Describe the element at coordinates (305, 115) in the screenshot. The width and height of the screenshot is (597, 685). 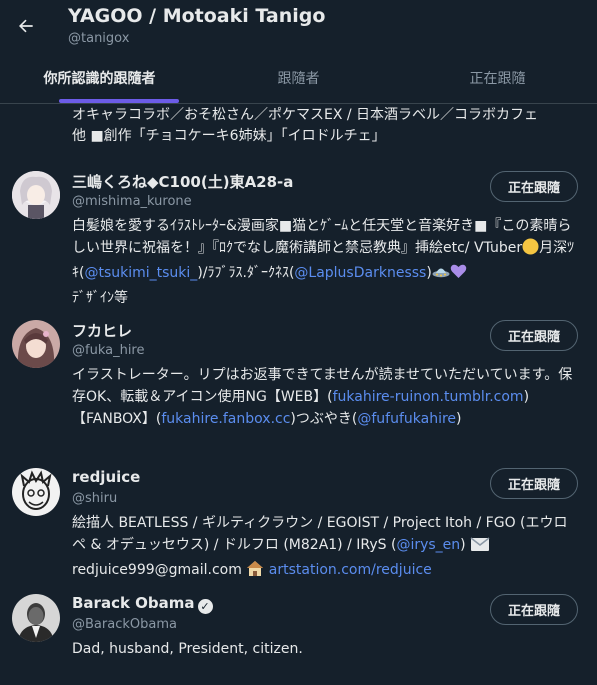
I see `bio-line: オキャラコラボ／おそ松さん／ポケマスEX / 日本酒ラベル／コラボカフェ` at that location.